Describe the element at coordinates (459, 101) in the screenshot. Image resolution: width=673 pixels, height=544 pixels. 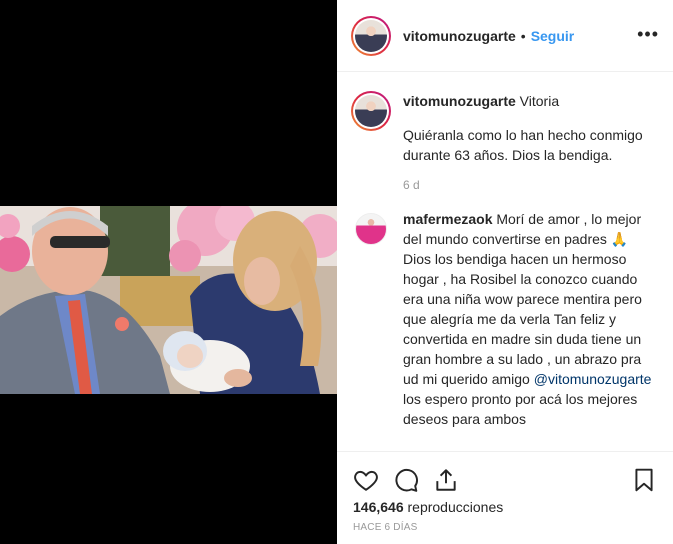
I see `caption-username: vitomunozugarte` at that location.